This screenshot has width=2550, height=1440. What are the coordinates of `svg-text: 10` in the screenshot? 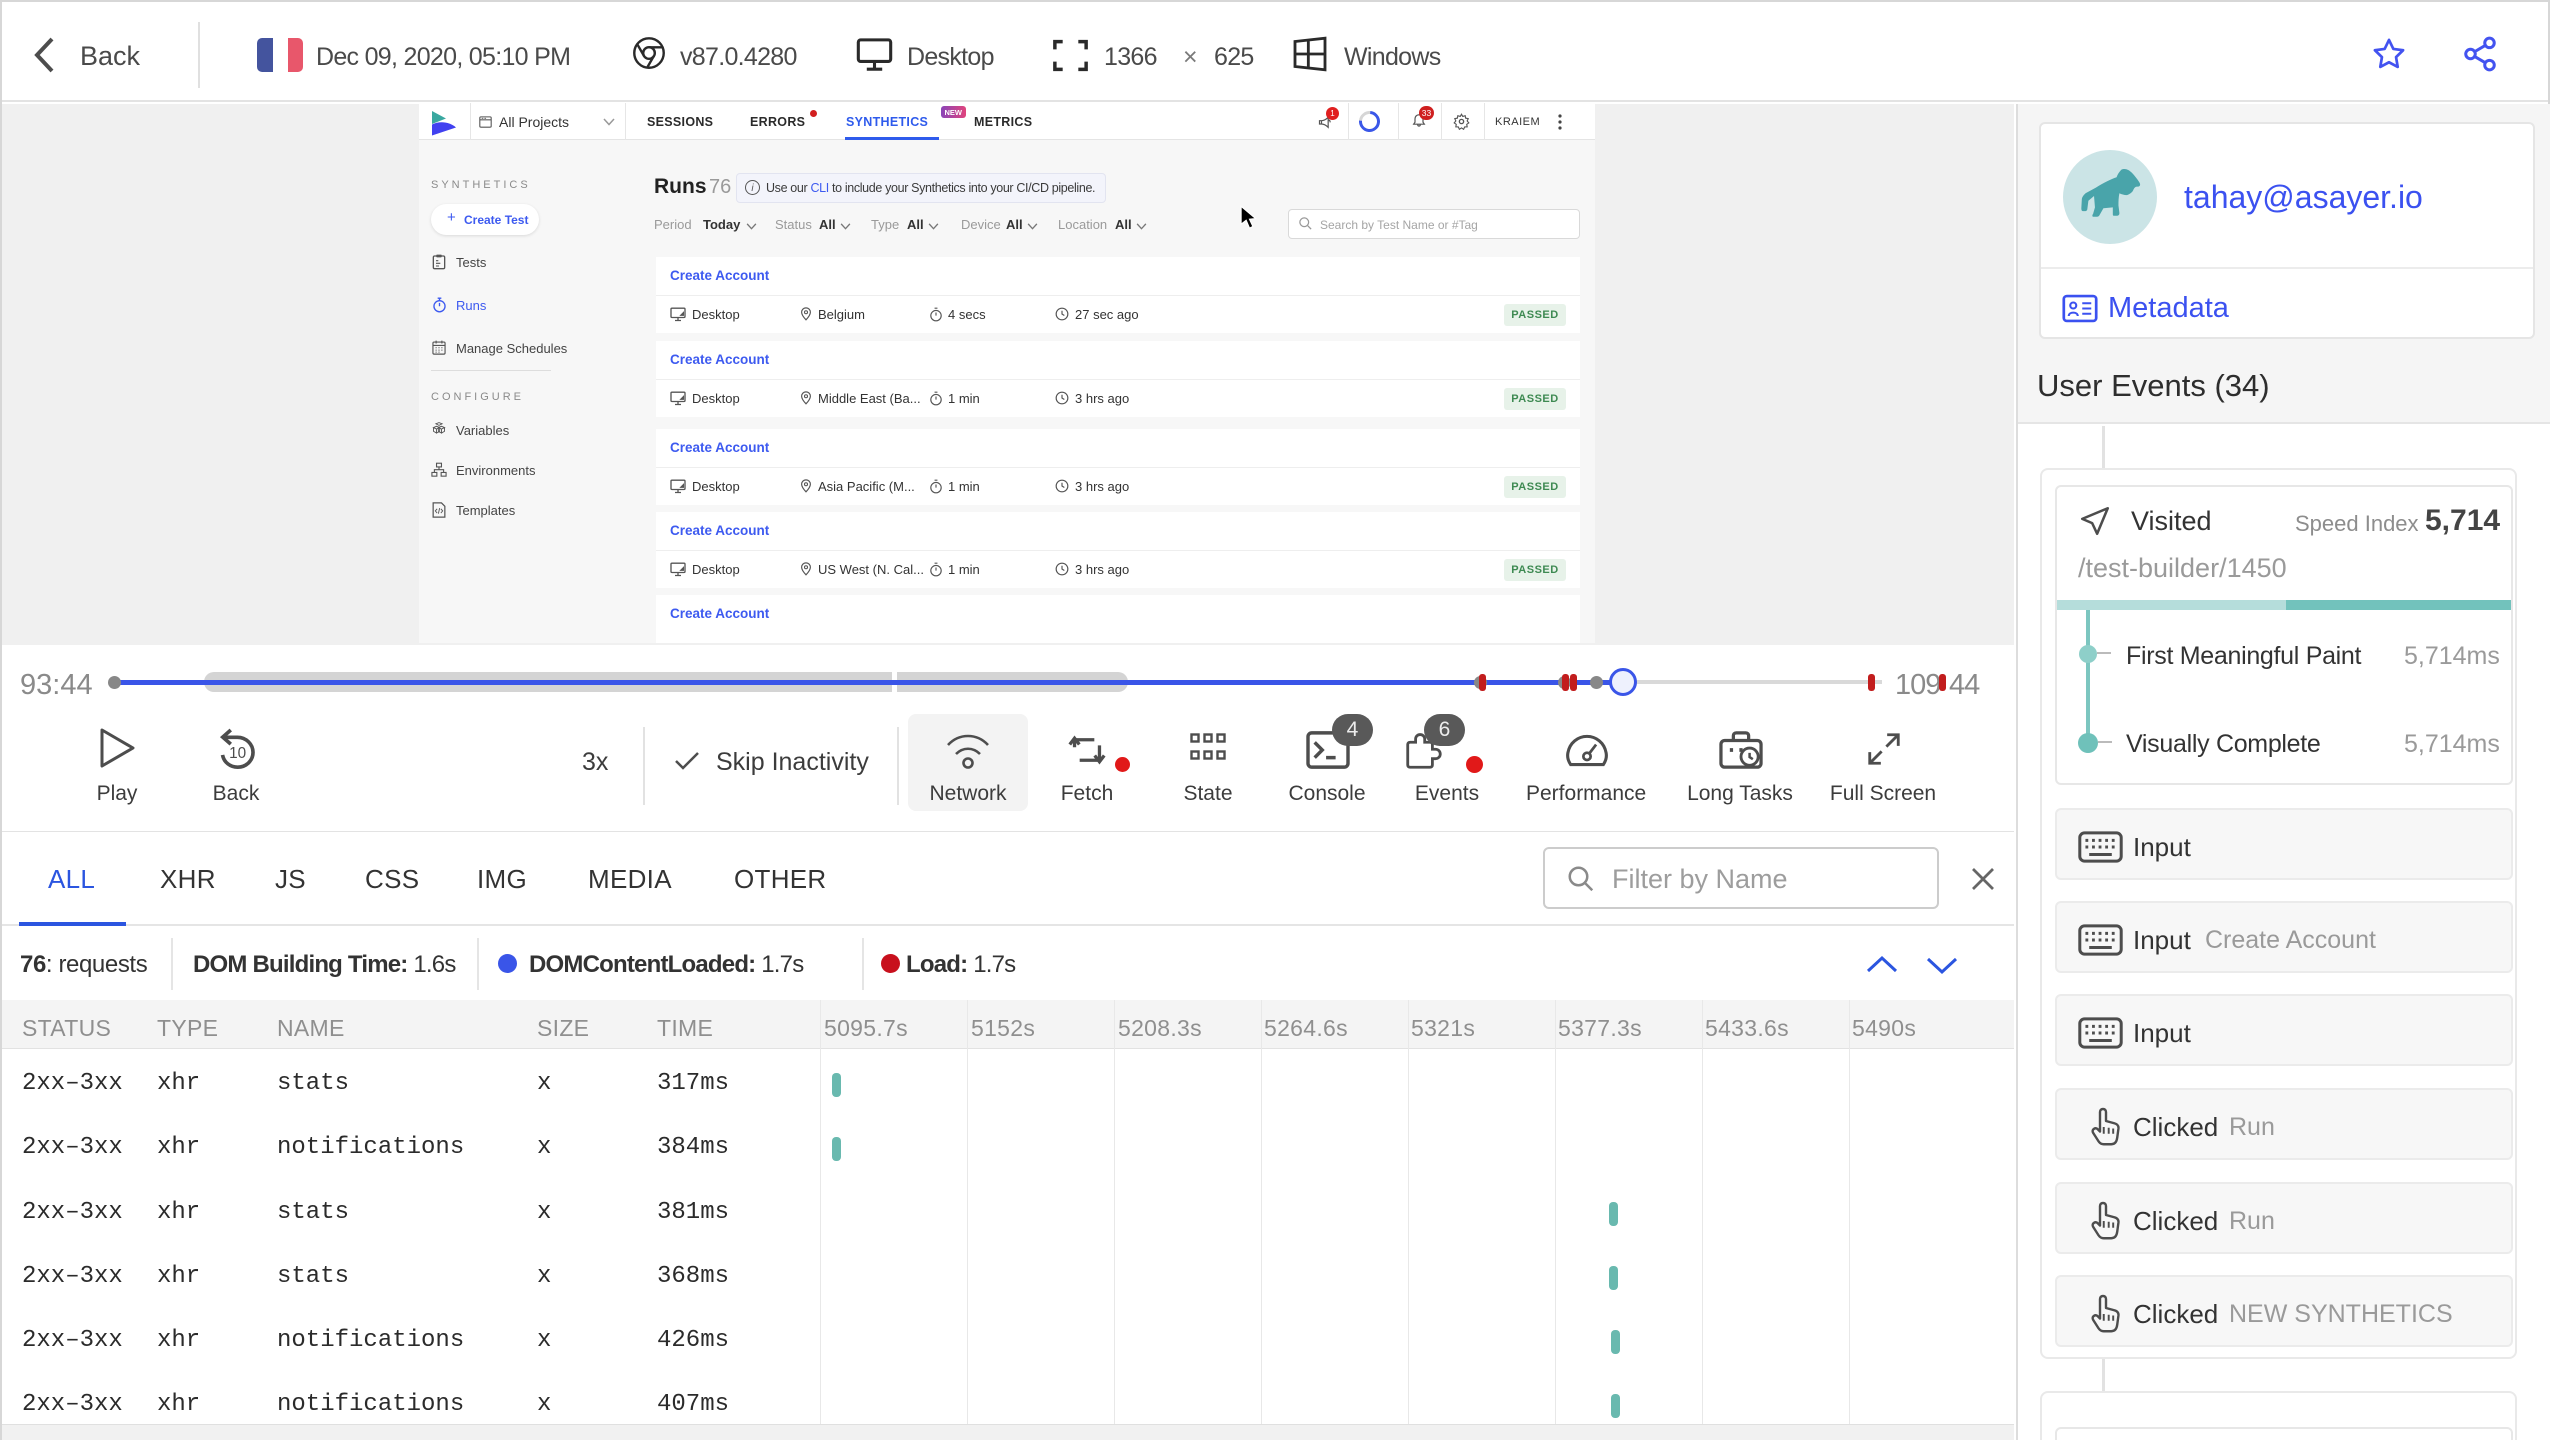 It's located at (237, 753).